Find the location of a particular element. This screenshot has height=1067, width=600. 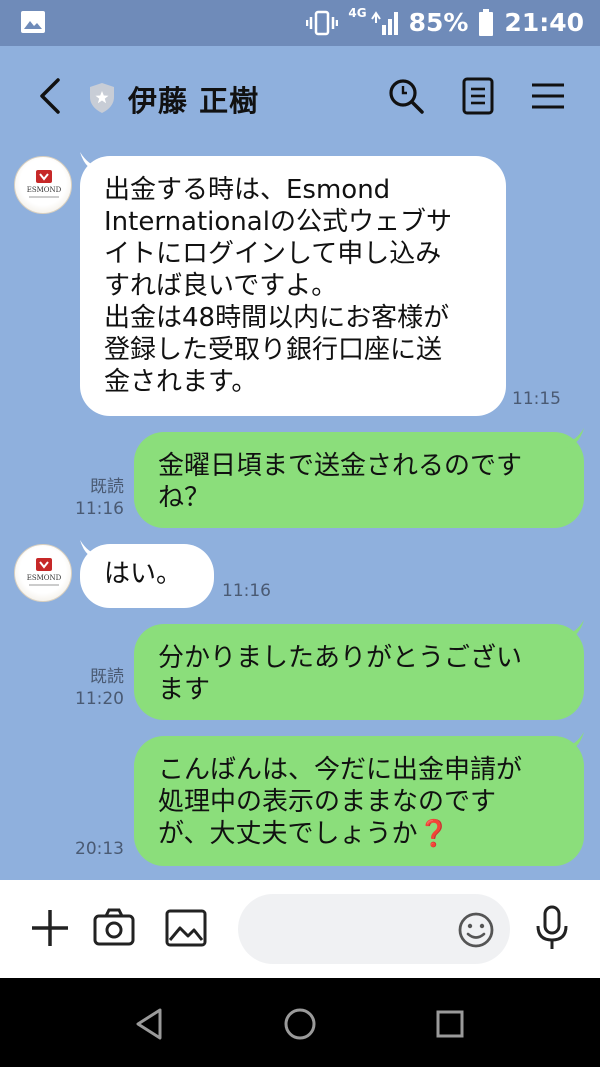

message-text: こんばんは、今だに出金申請が 処理中の表示のままなのです が、大丈夫でしょうか❓ is located at coordinates (340, 802).